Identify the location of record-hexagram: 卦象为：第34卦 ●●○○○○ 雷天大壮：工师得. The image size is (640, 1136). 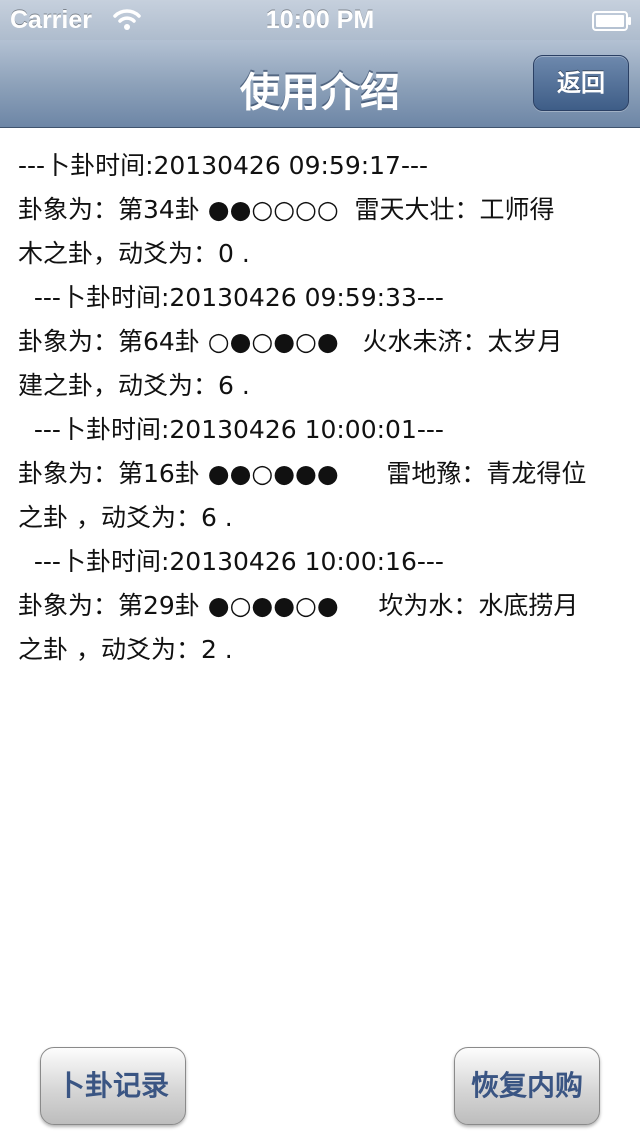
(286, 209).